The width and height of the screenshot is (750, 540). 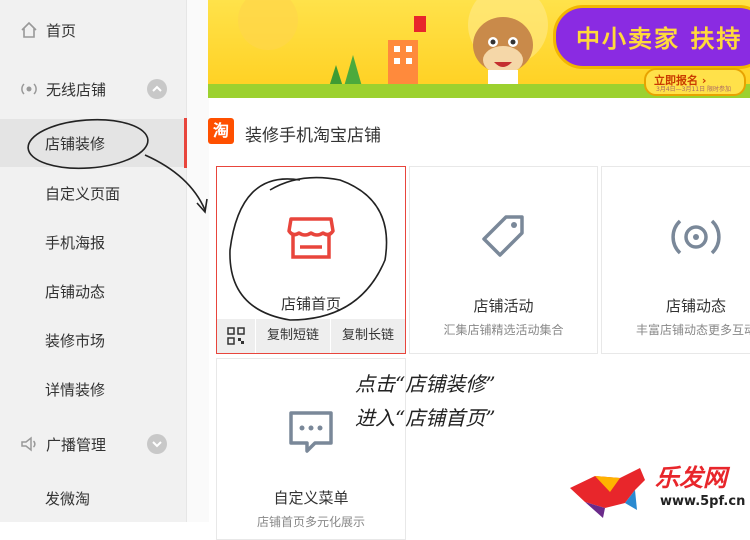 I want to click on sidebar-gutter, so click(x=197, y=261).